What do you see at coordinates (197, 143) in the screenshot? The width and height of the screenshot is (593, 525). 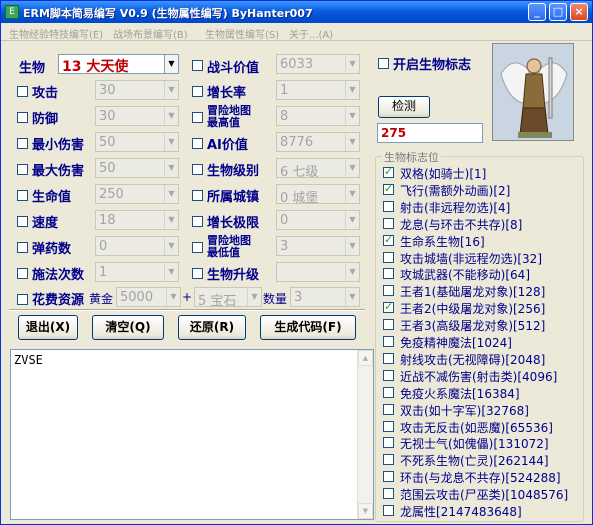 I see `ai-value-checkbox` at bounding box center [197, 143].